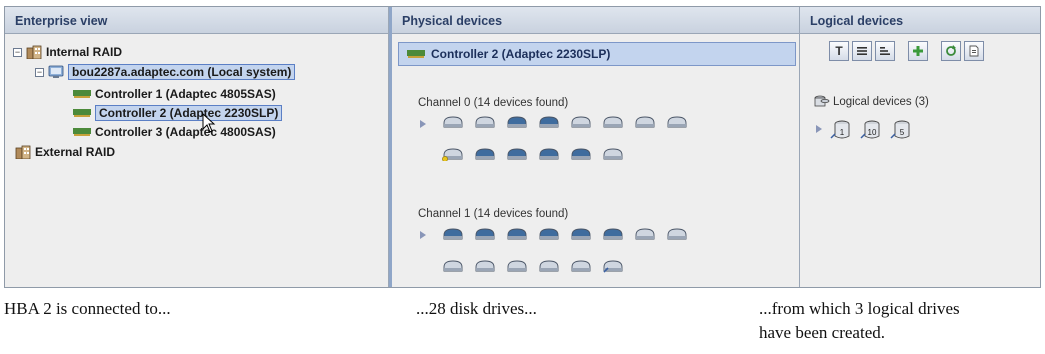 This screenshot has width=1045, height=354. I want to click on properties-button, so click(974, 51).